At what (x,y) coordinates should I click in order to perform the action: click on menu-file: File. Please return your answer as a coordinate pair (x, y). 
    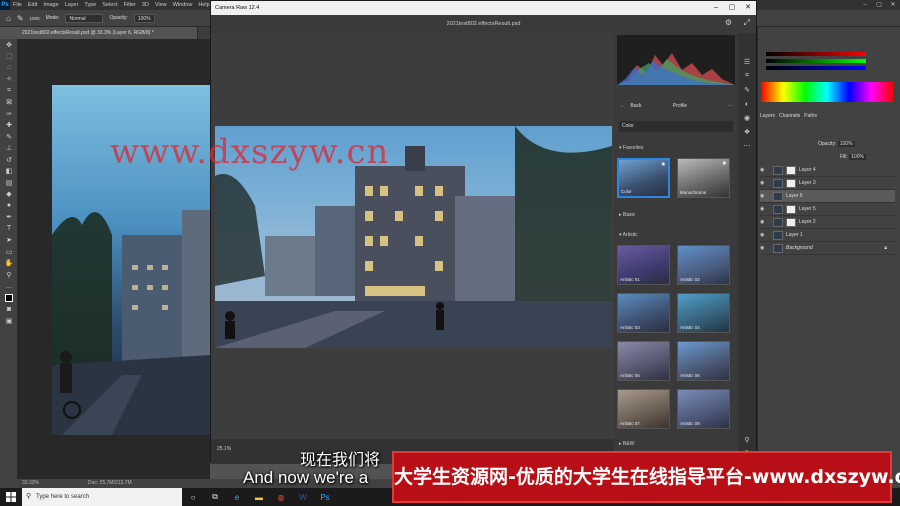
    Looking at the image, I should click on (17, 5).